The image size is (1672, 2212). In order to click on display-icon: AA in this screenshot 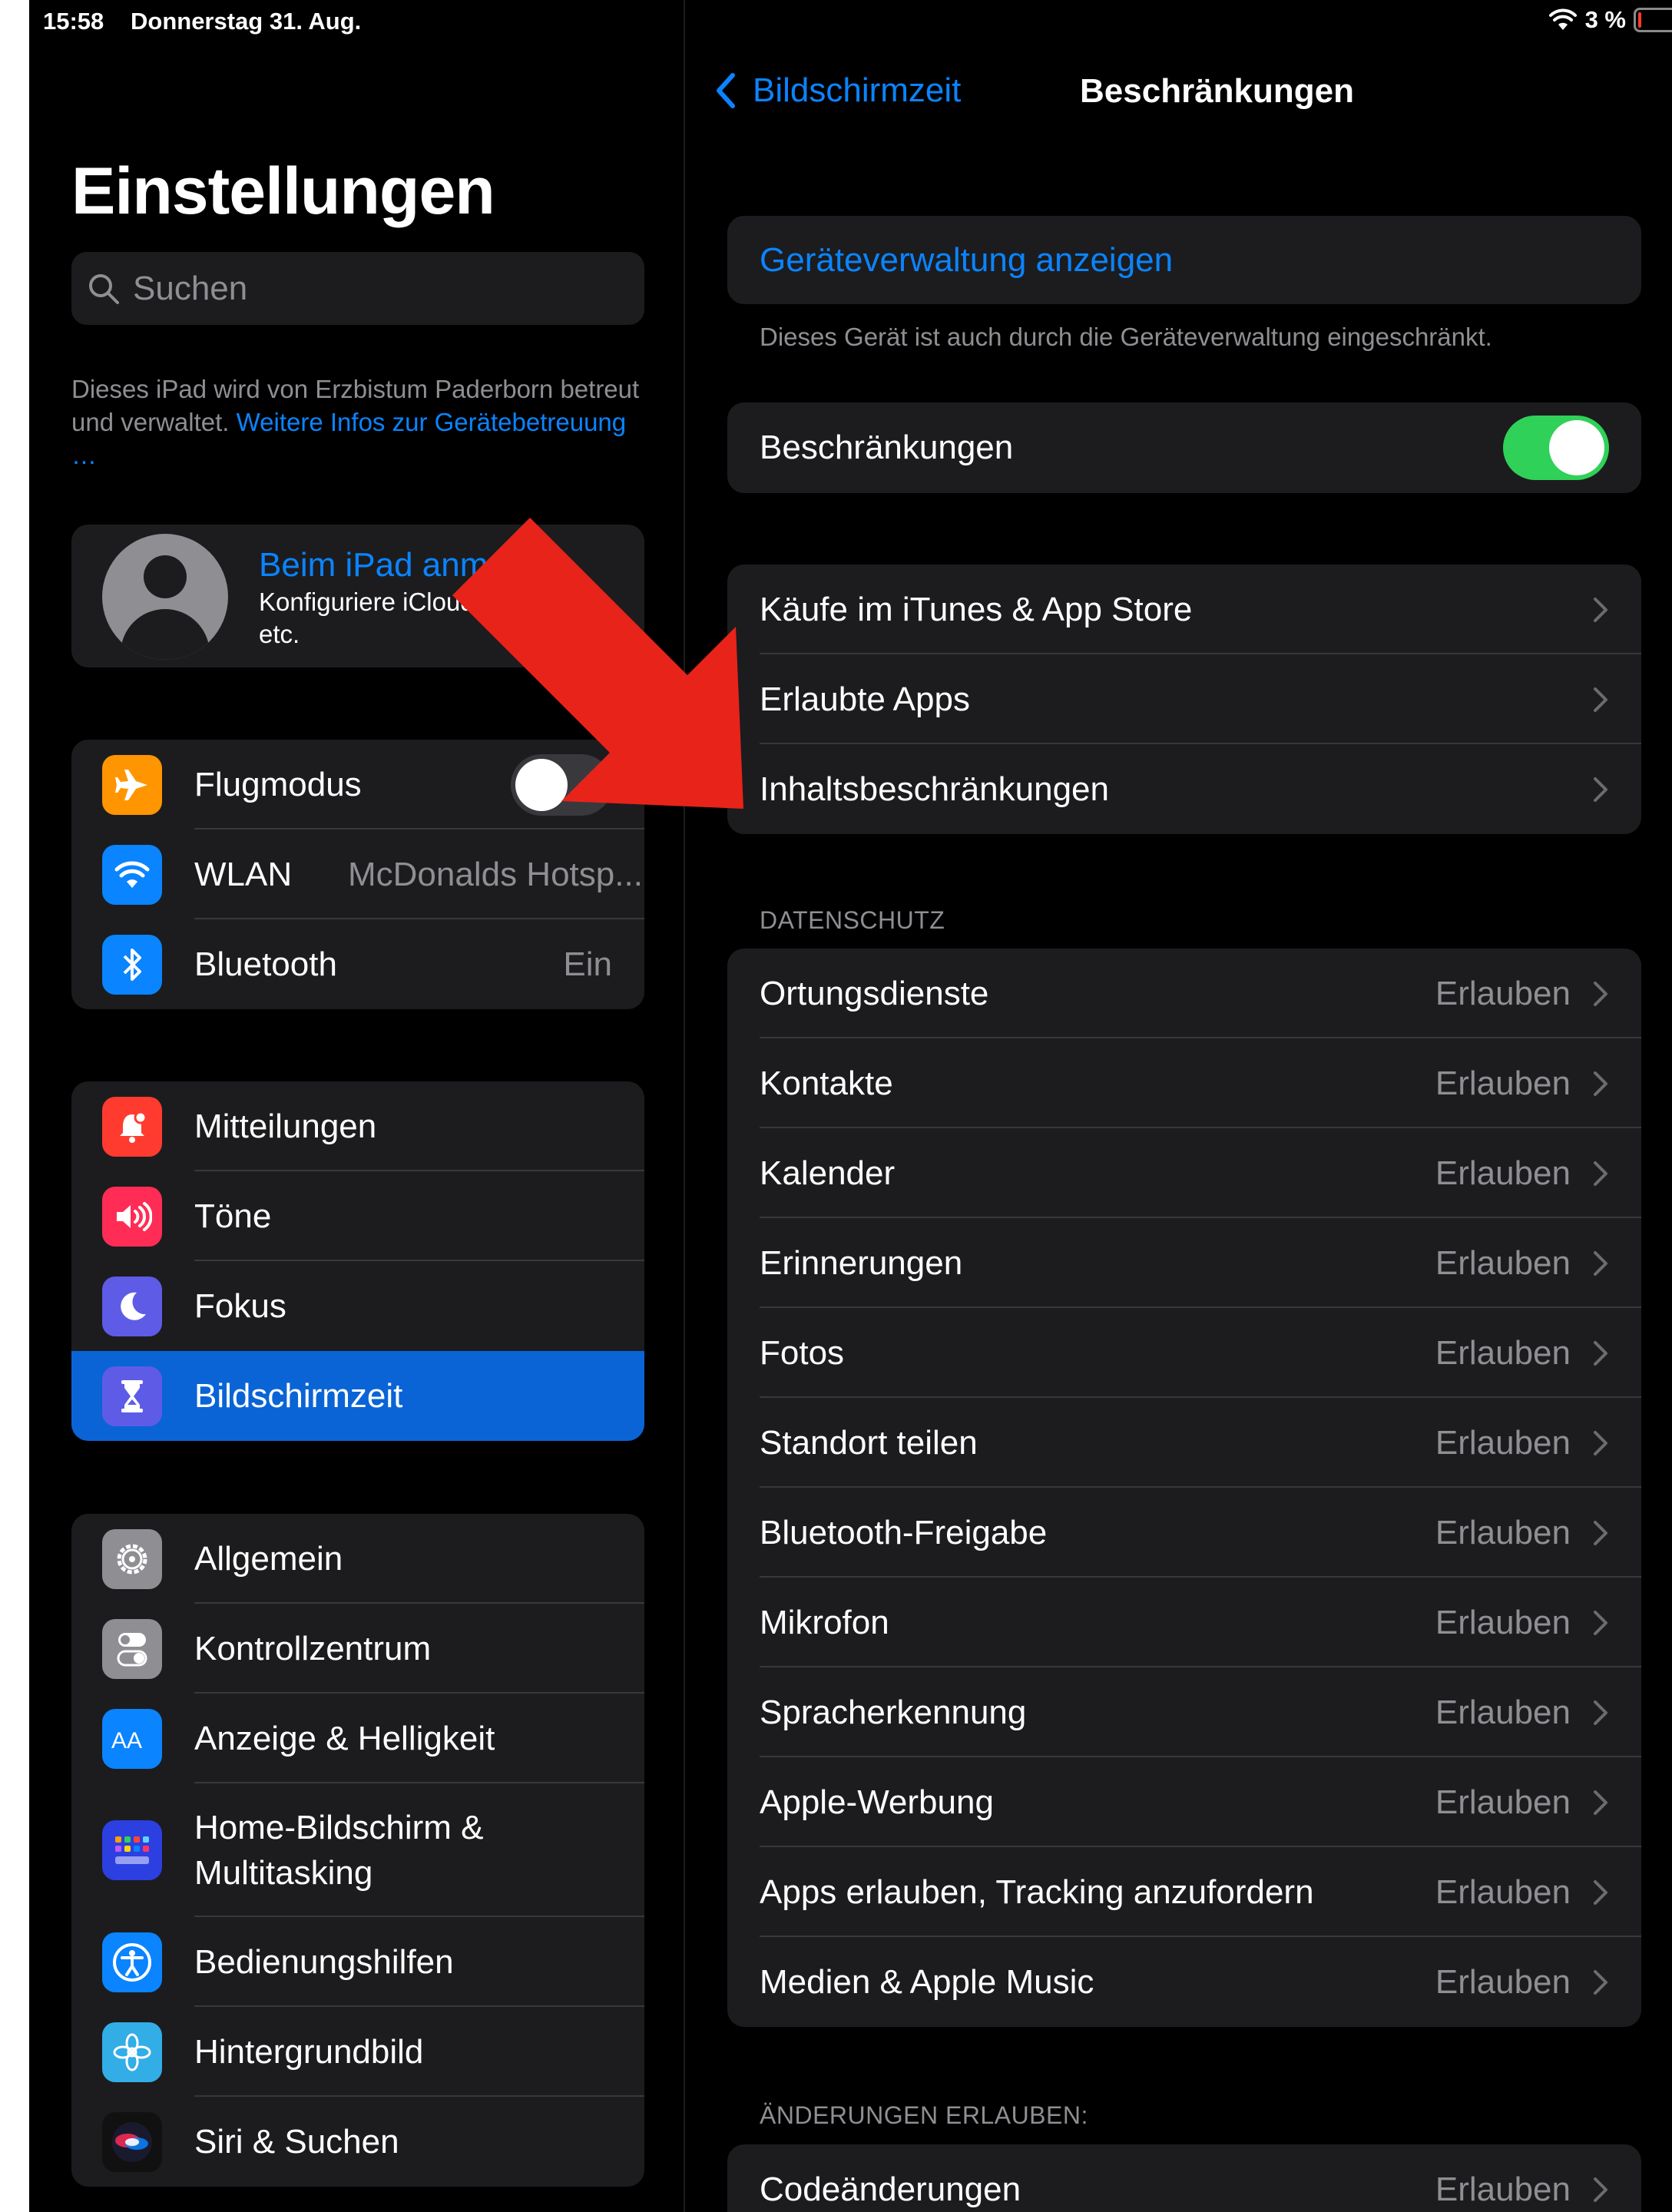, I will do `click(132, 1738)`.